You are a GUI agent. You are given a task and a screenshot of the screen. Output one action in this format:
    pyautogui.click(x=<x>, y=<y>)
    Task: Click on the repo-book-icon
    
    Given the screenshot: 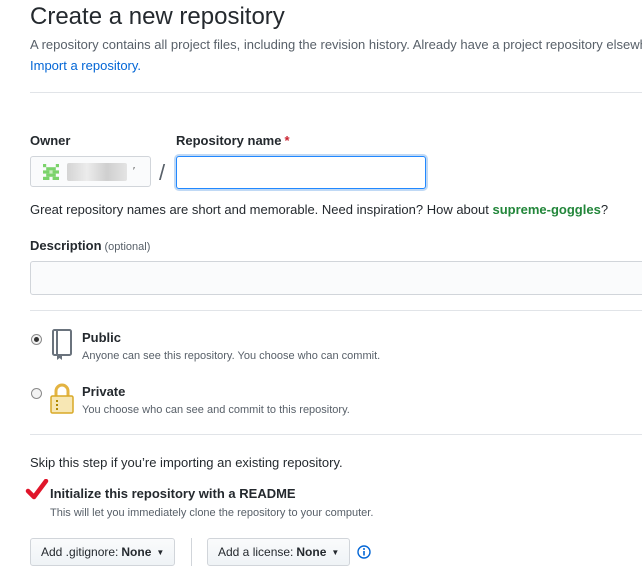 What is the action you would take?
    pyautogui.click(x=62, y=344)
    